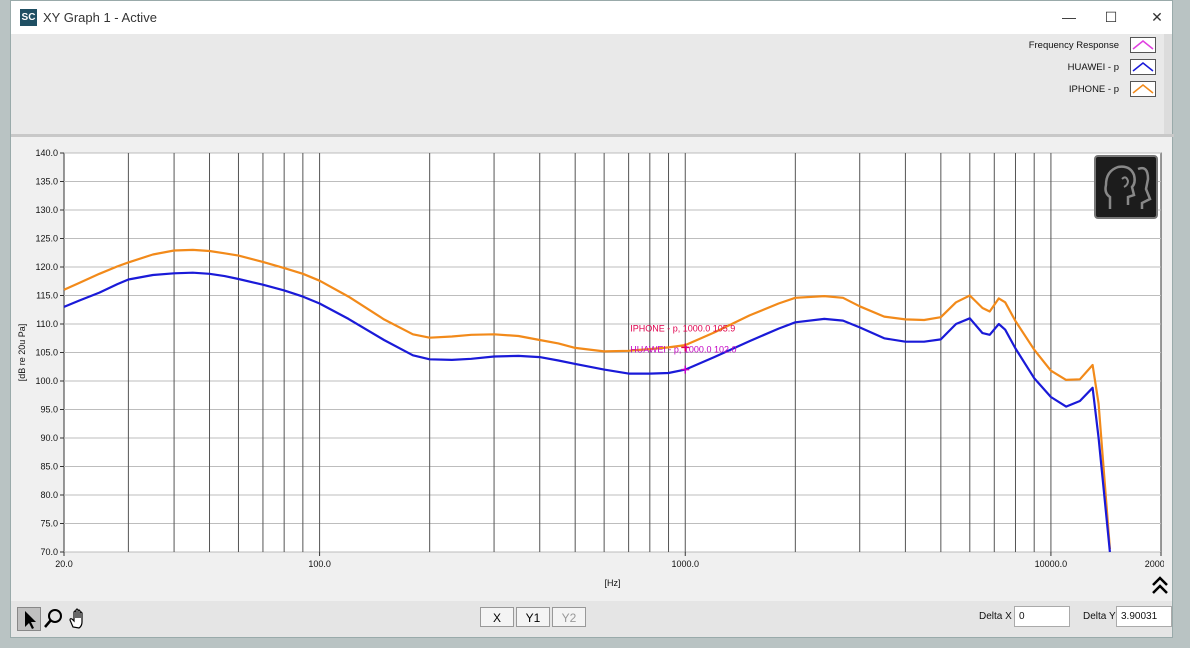 The width and height of the screenshot is (1190, 648). I want to click on y-tick-label: 85.0, so click(49, 467).